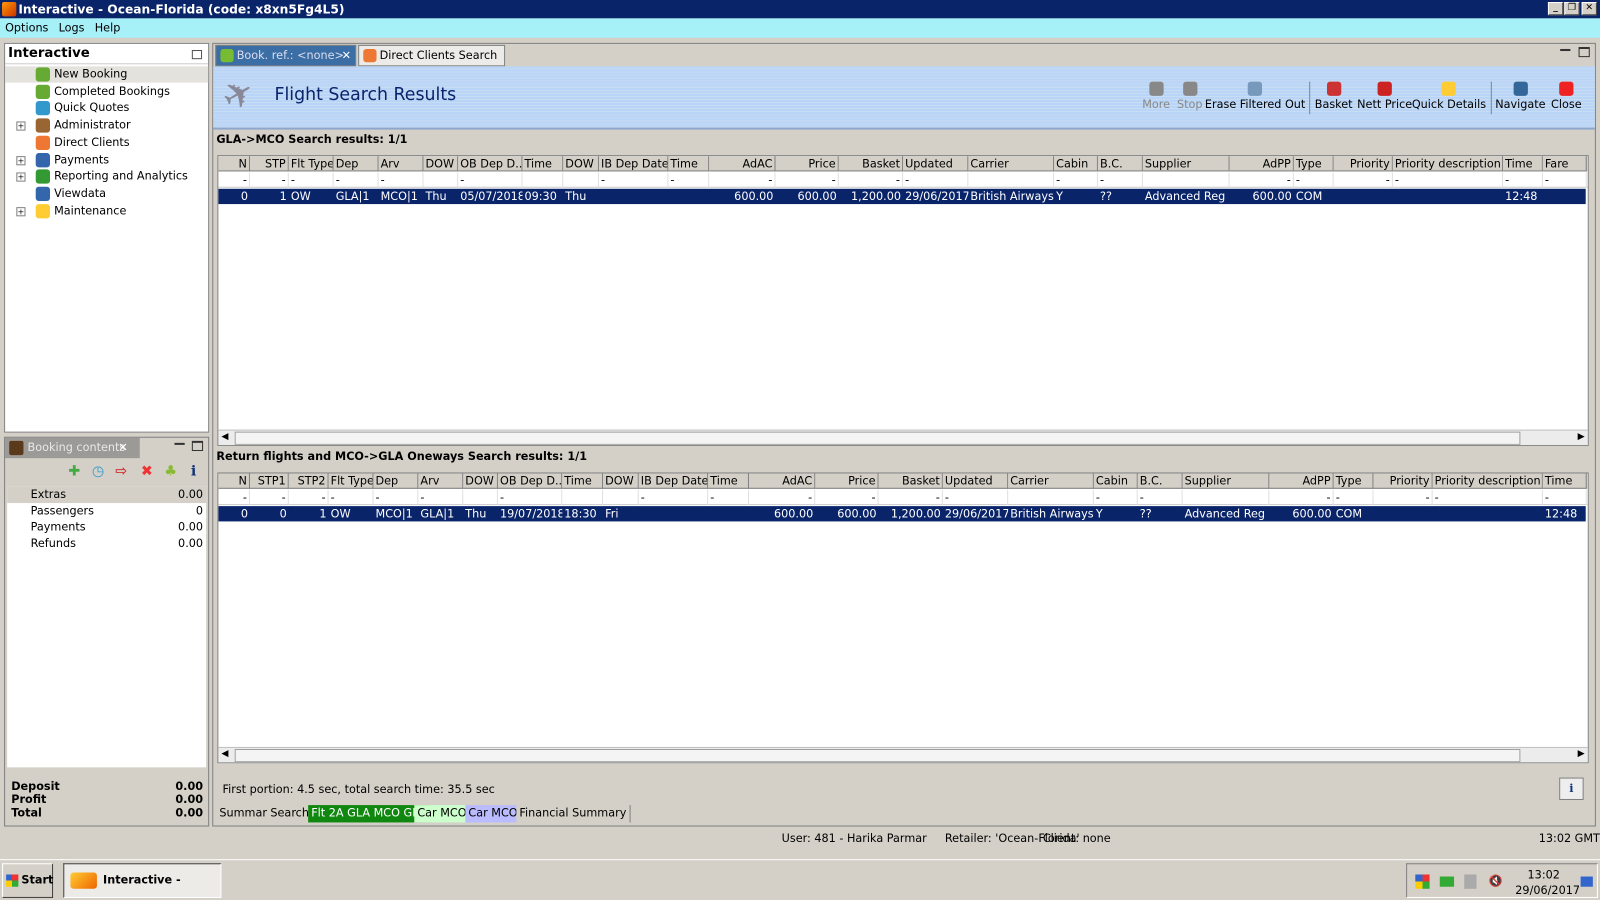  I want to click on bottom-tab-flt-2a-gla-mco-gla: Flt 2A GLA MCO GLA, so click(369, 814).